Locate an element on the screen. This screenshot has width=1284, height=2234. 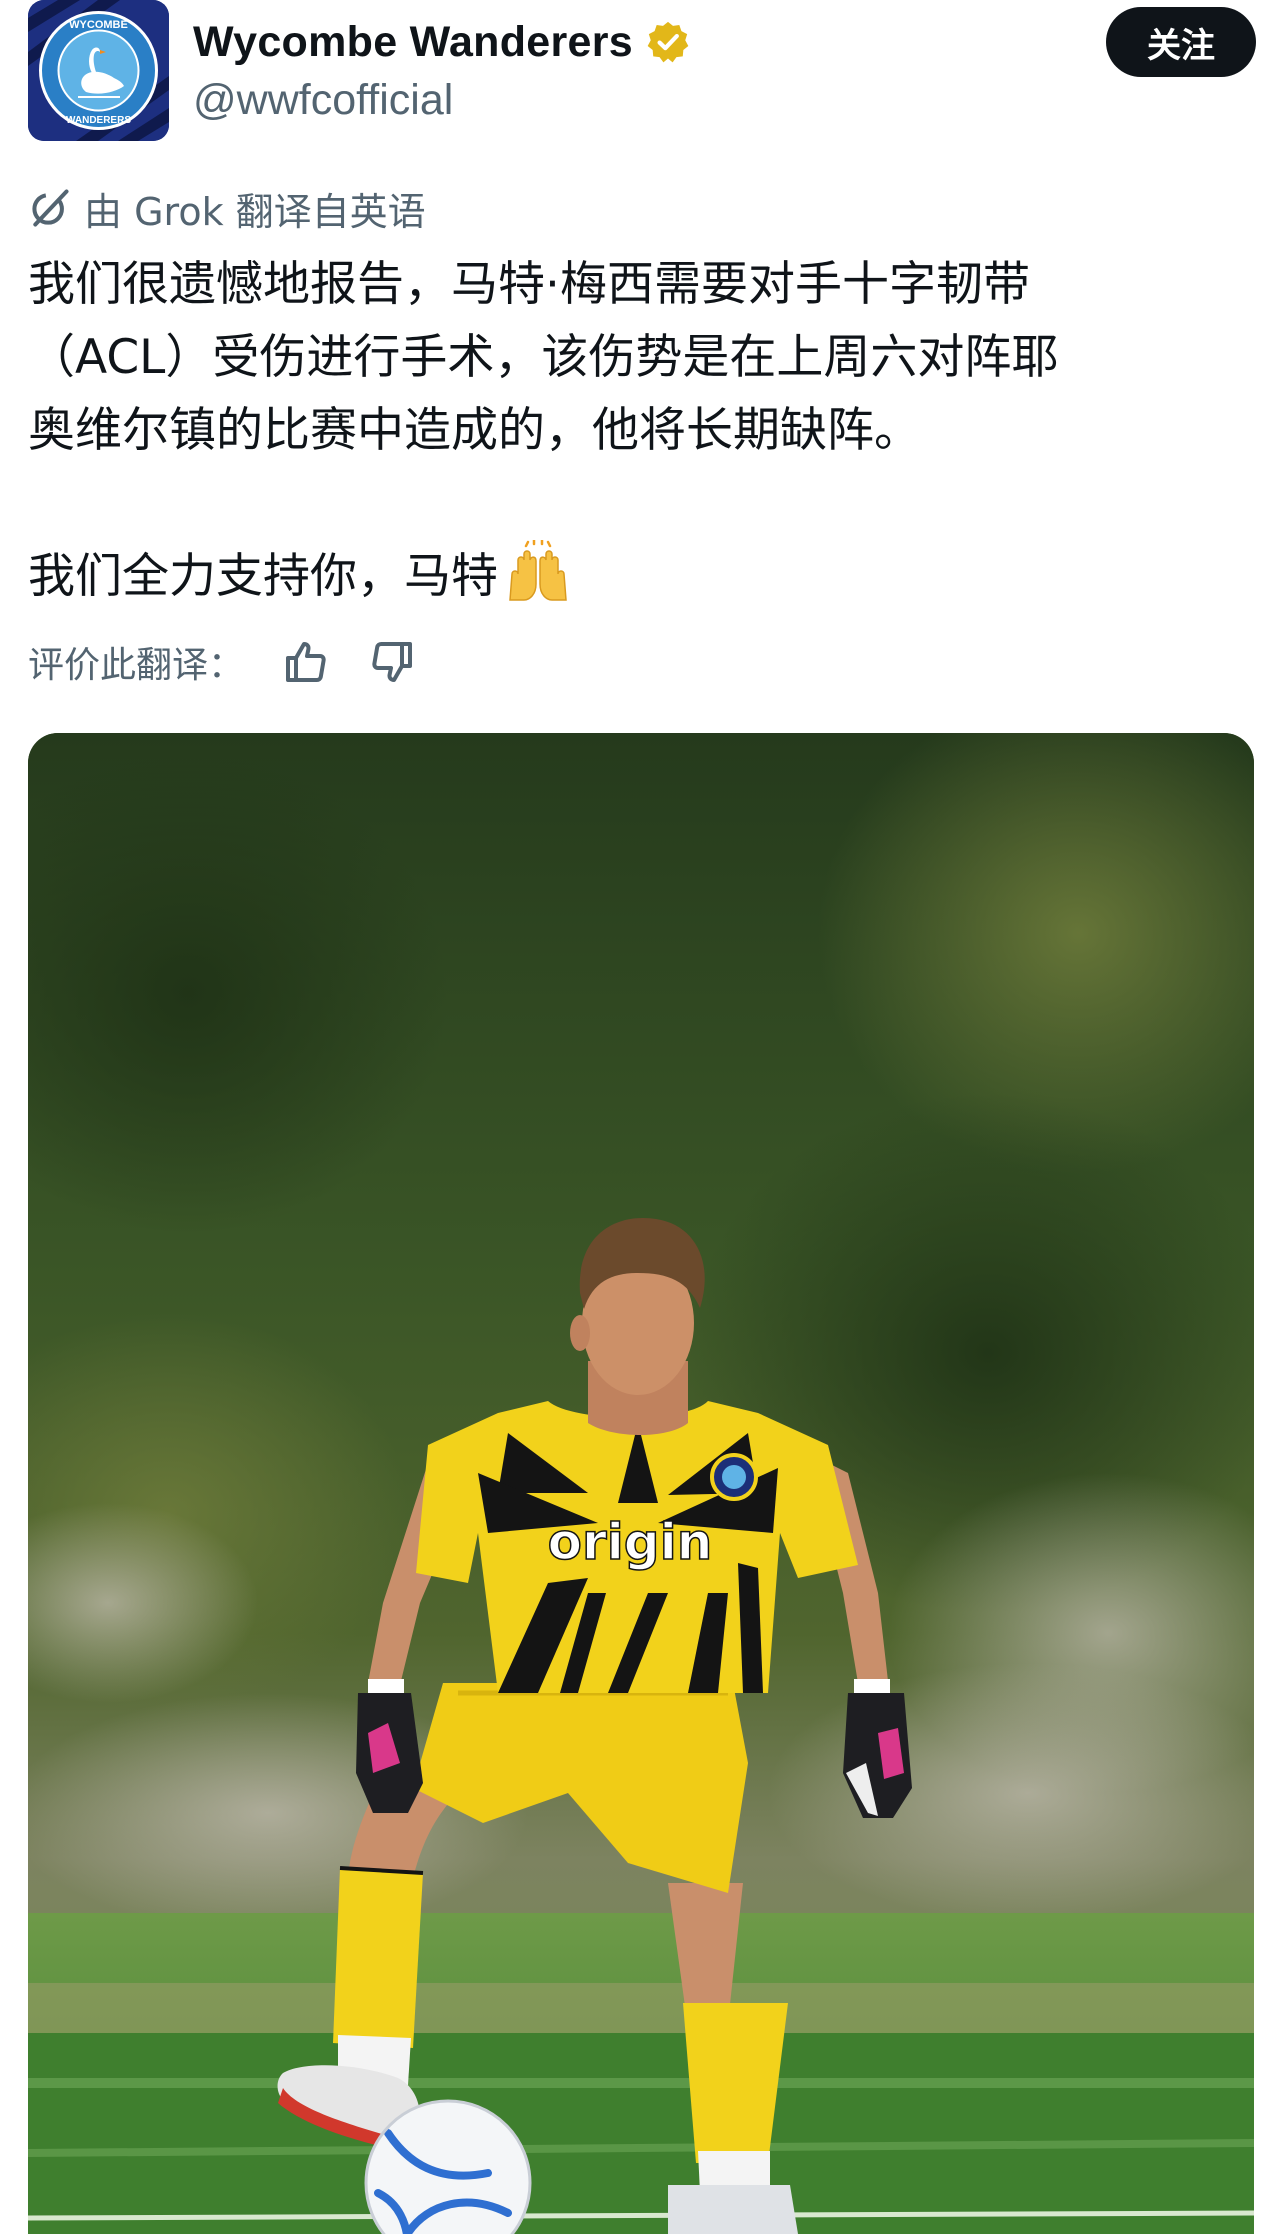
name-row: Wycombe Wanderers is located at coordinates (442, 42).